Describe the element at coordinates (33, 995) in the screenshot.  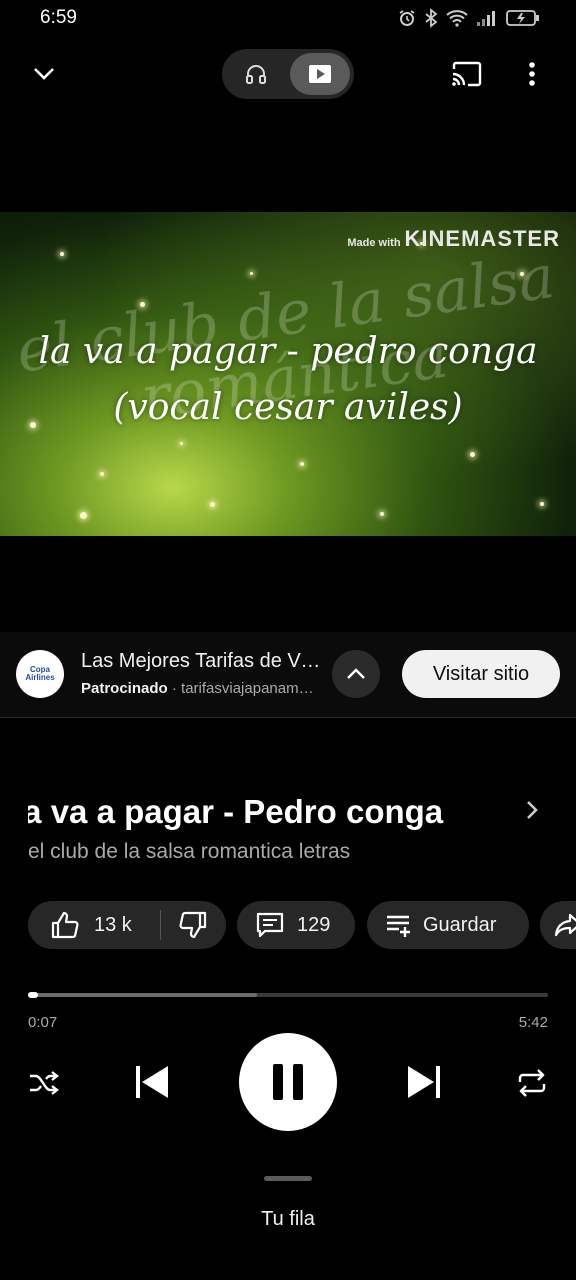
I see `seek-played` at that location.